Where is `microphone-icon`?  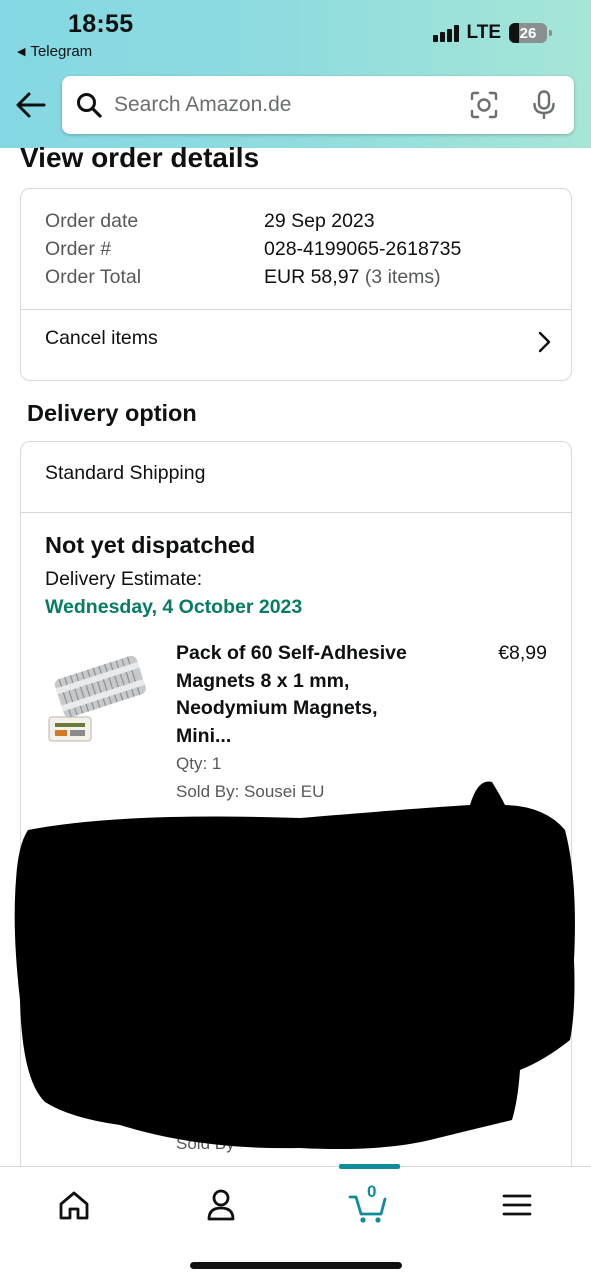 microphone-icon is located at coordinates (544, 105).